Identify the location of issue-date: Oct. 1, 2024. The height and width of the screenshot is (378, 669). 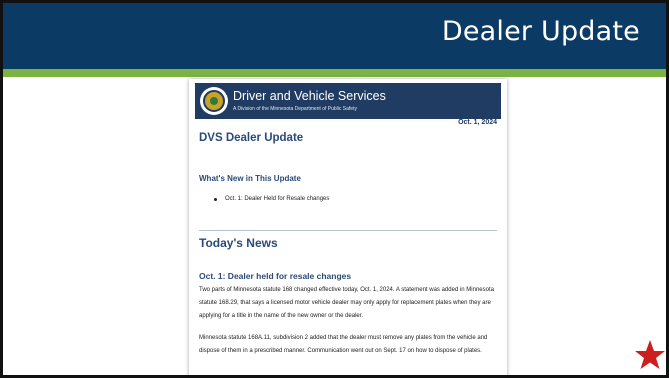
(477, 122).